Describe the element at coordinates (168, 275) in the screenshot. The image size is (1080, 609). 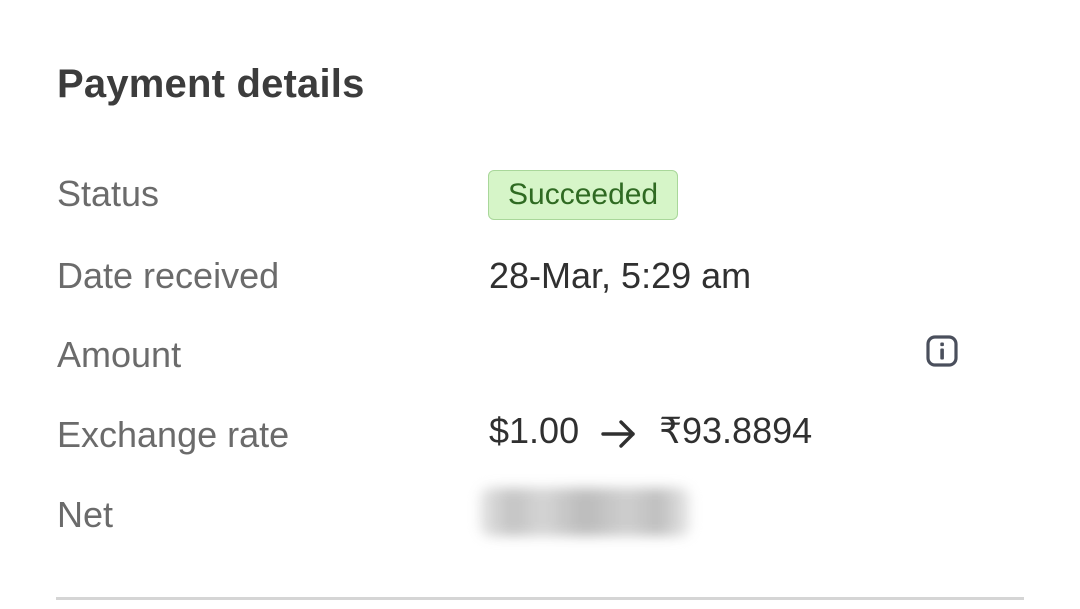
I see `date-received-label: Date received` at that location.